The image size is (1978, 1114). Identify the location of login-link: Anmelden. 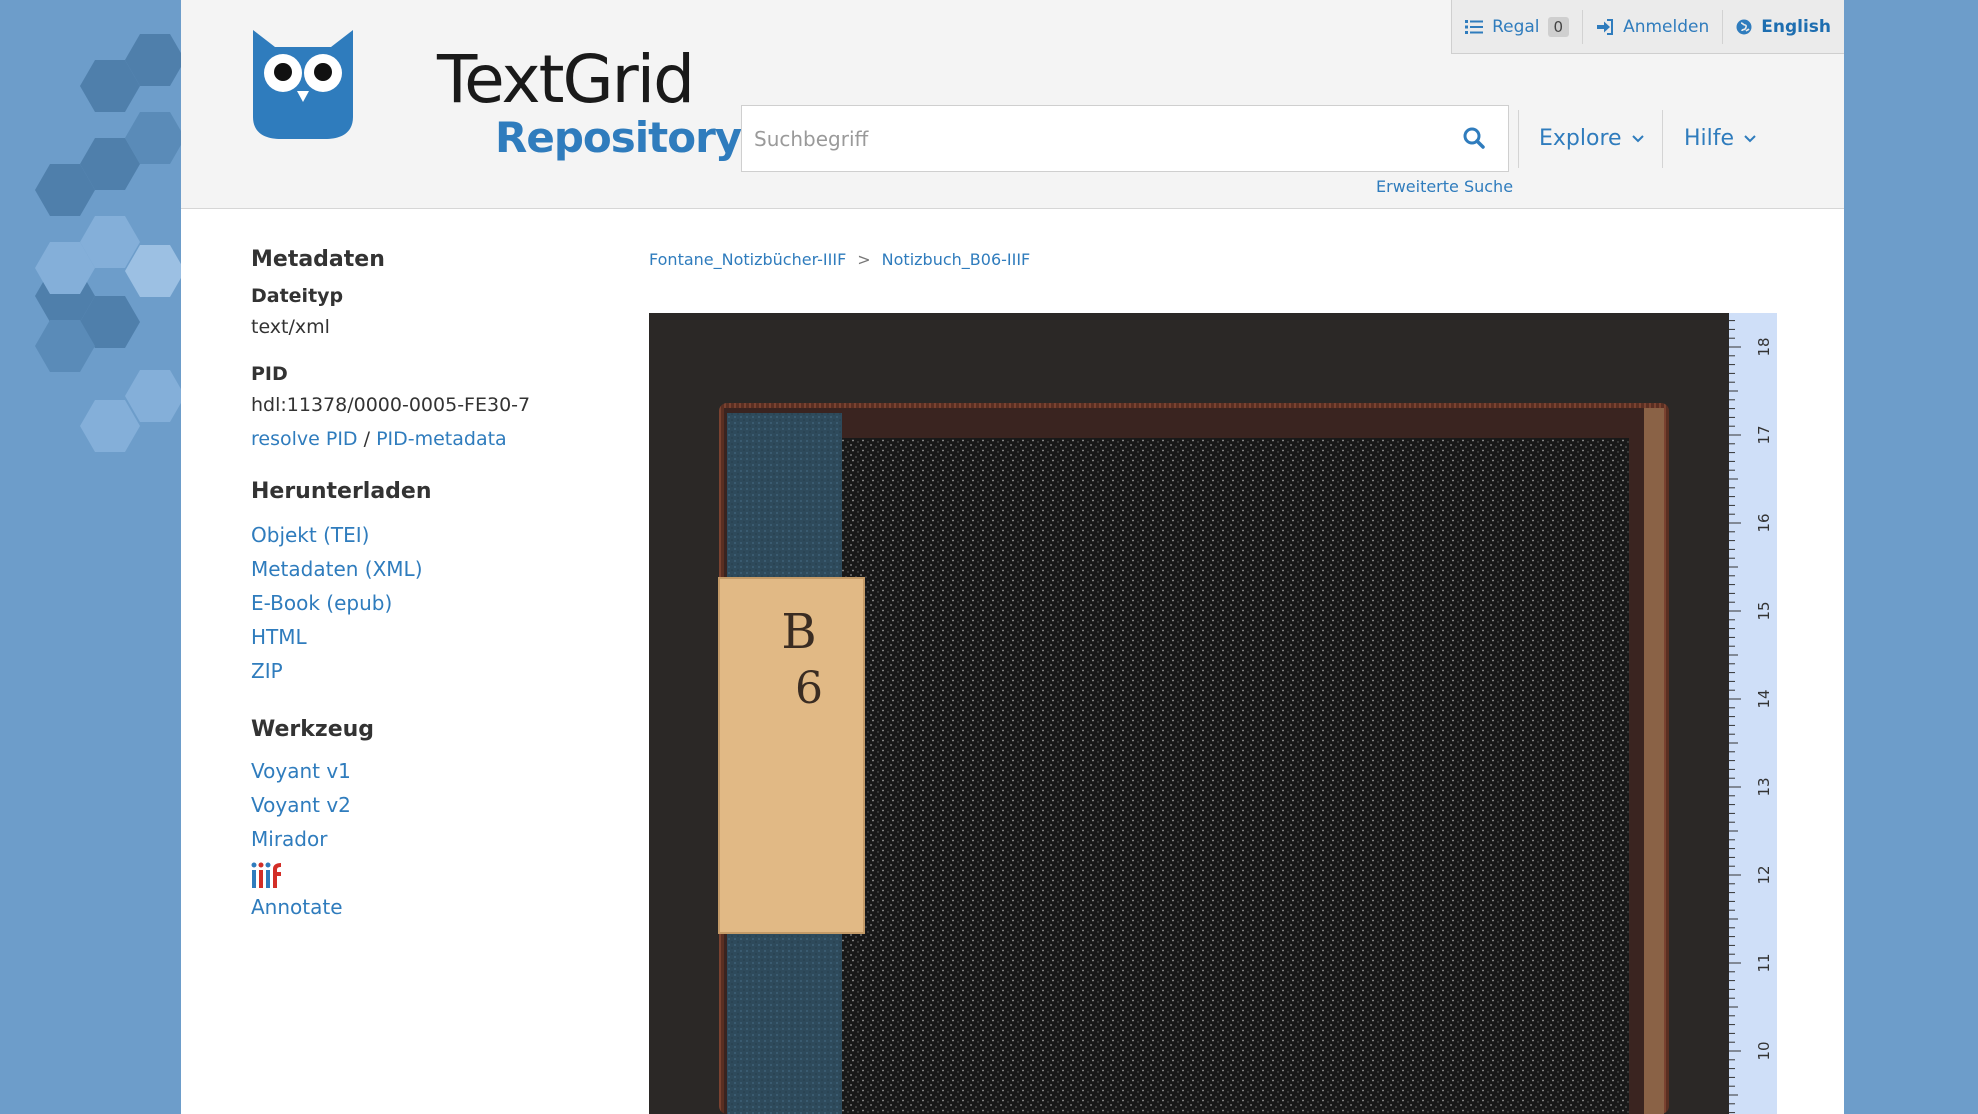
(1652, 26).